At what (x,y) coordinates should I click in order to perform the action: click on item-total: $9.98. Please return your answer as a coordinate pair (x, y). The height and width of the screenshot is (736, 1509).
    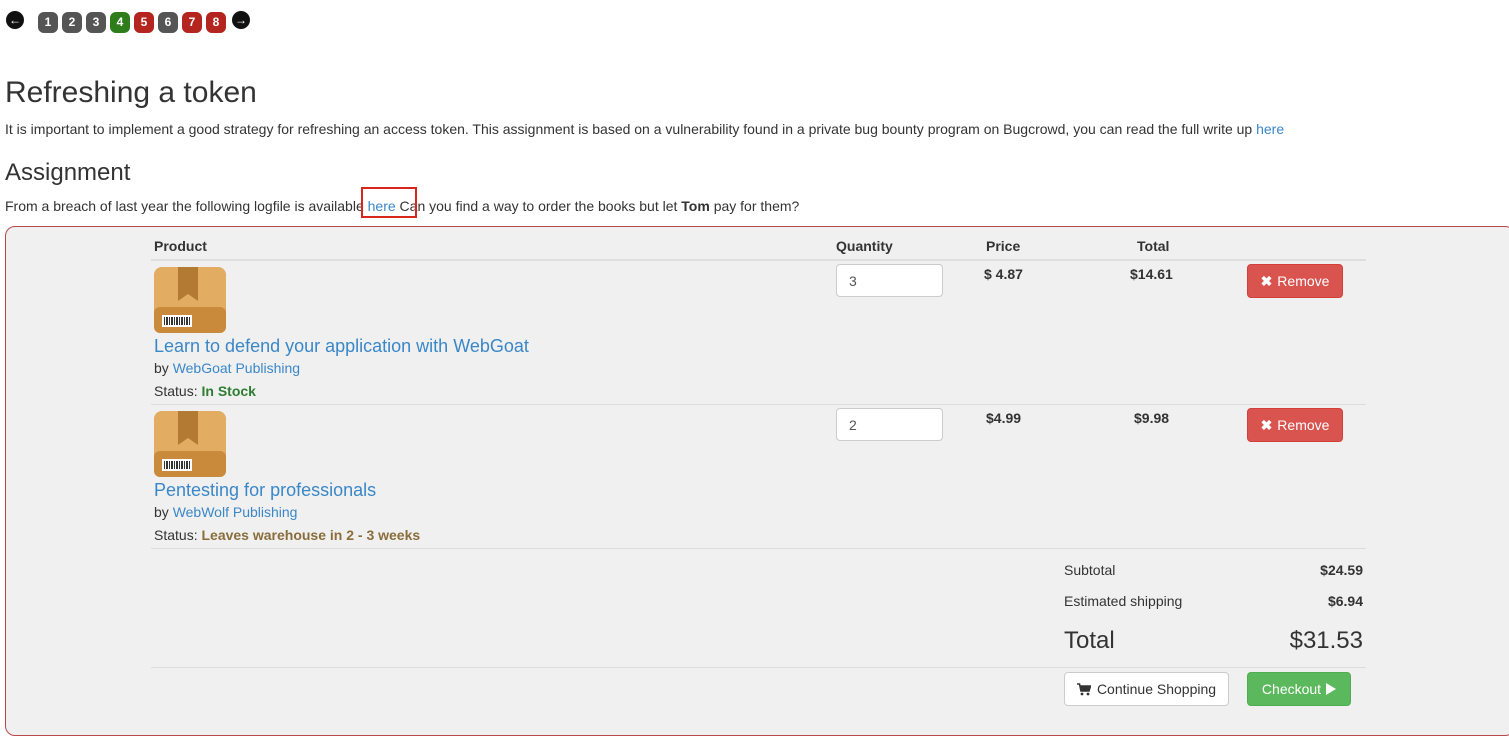
    Looking at the image, I should click on (1152, 418).